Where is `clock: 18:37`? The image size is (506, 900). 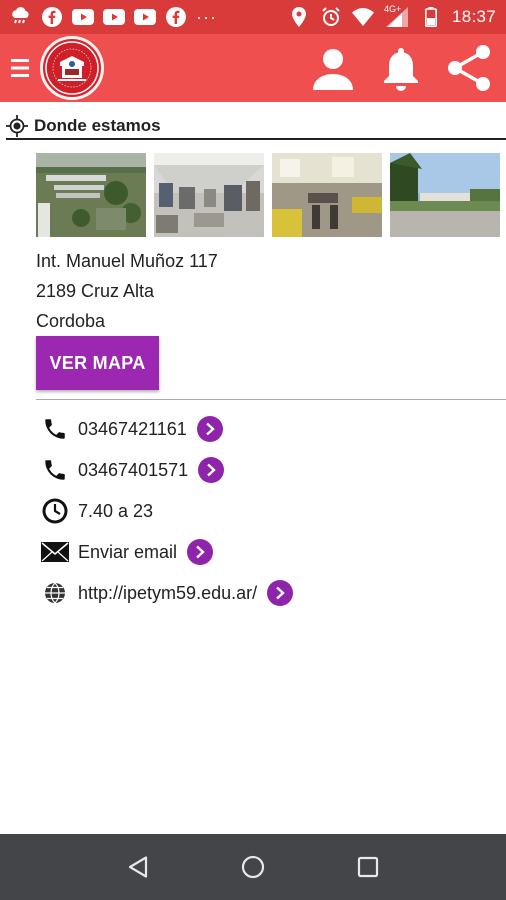 clock: 18:37 is located at coordinates (473, 16).